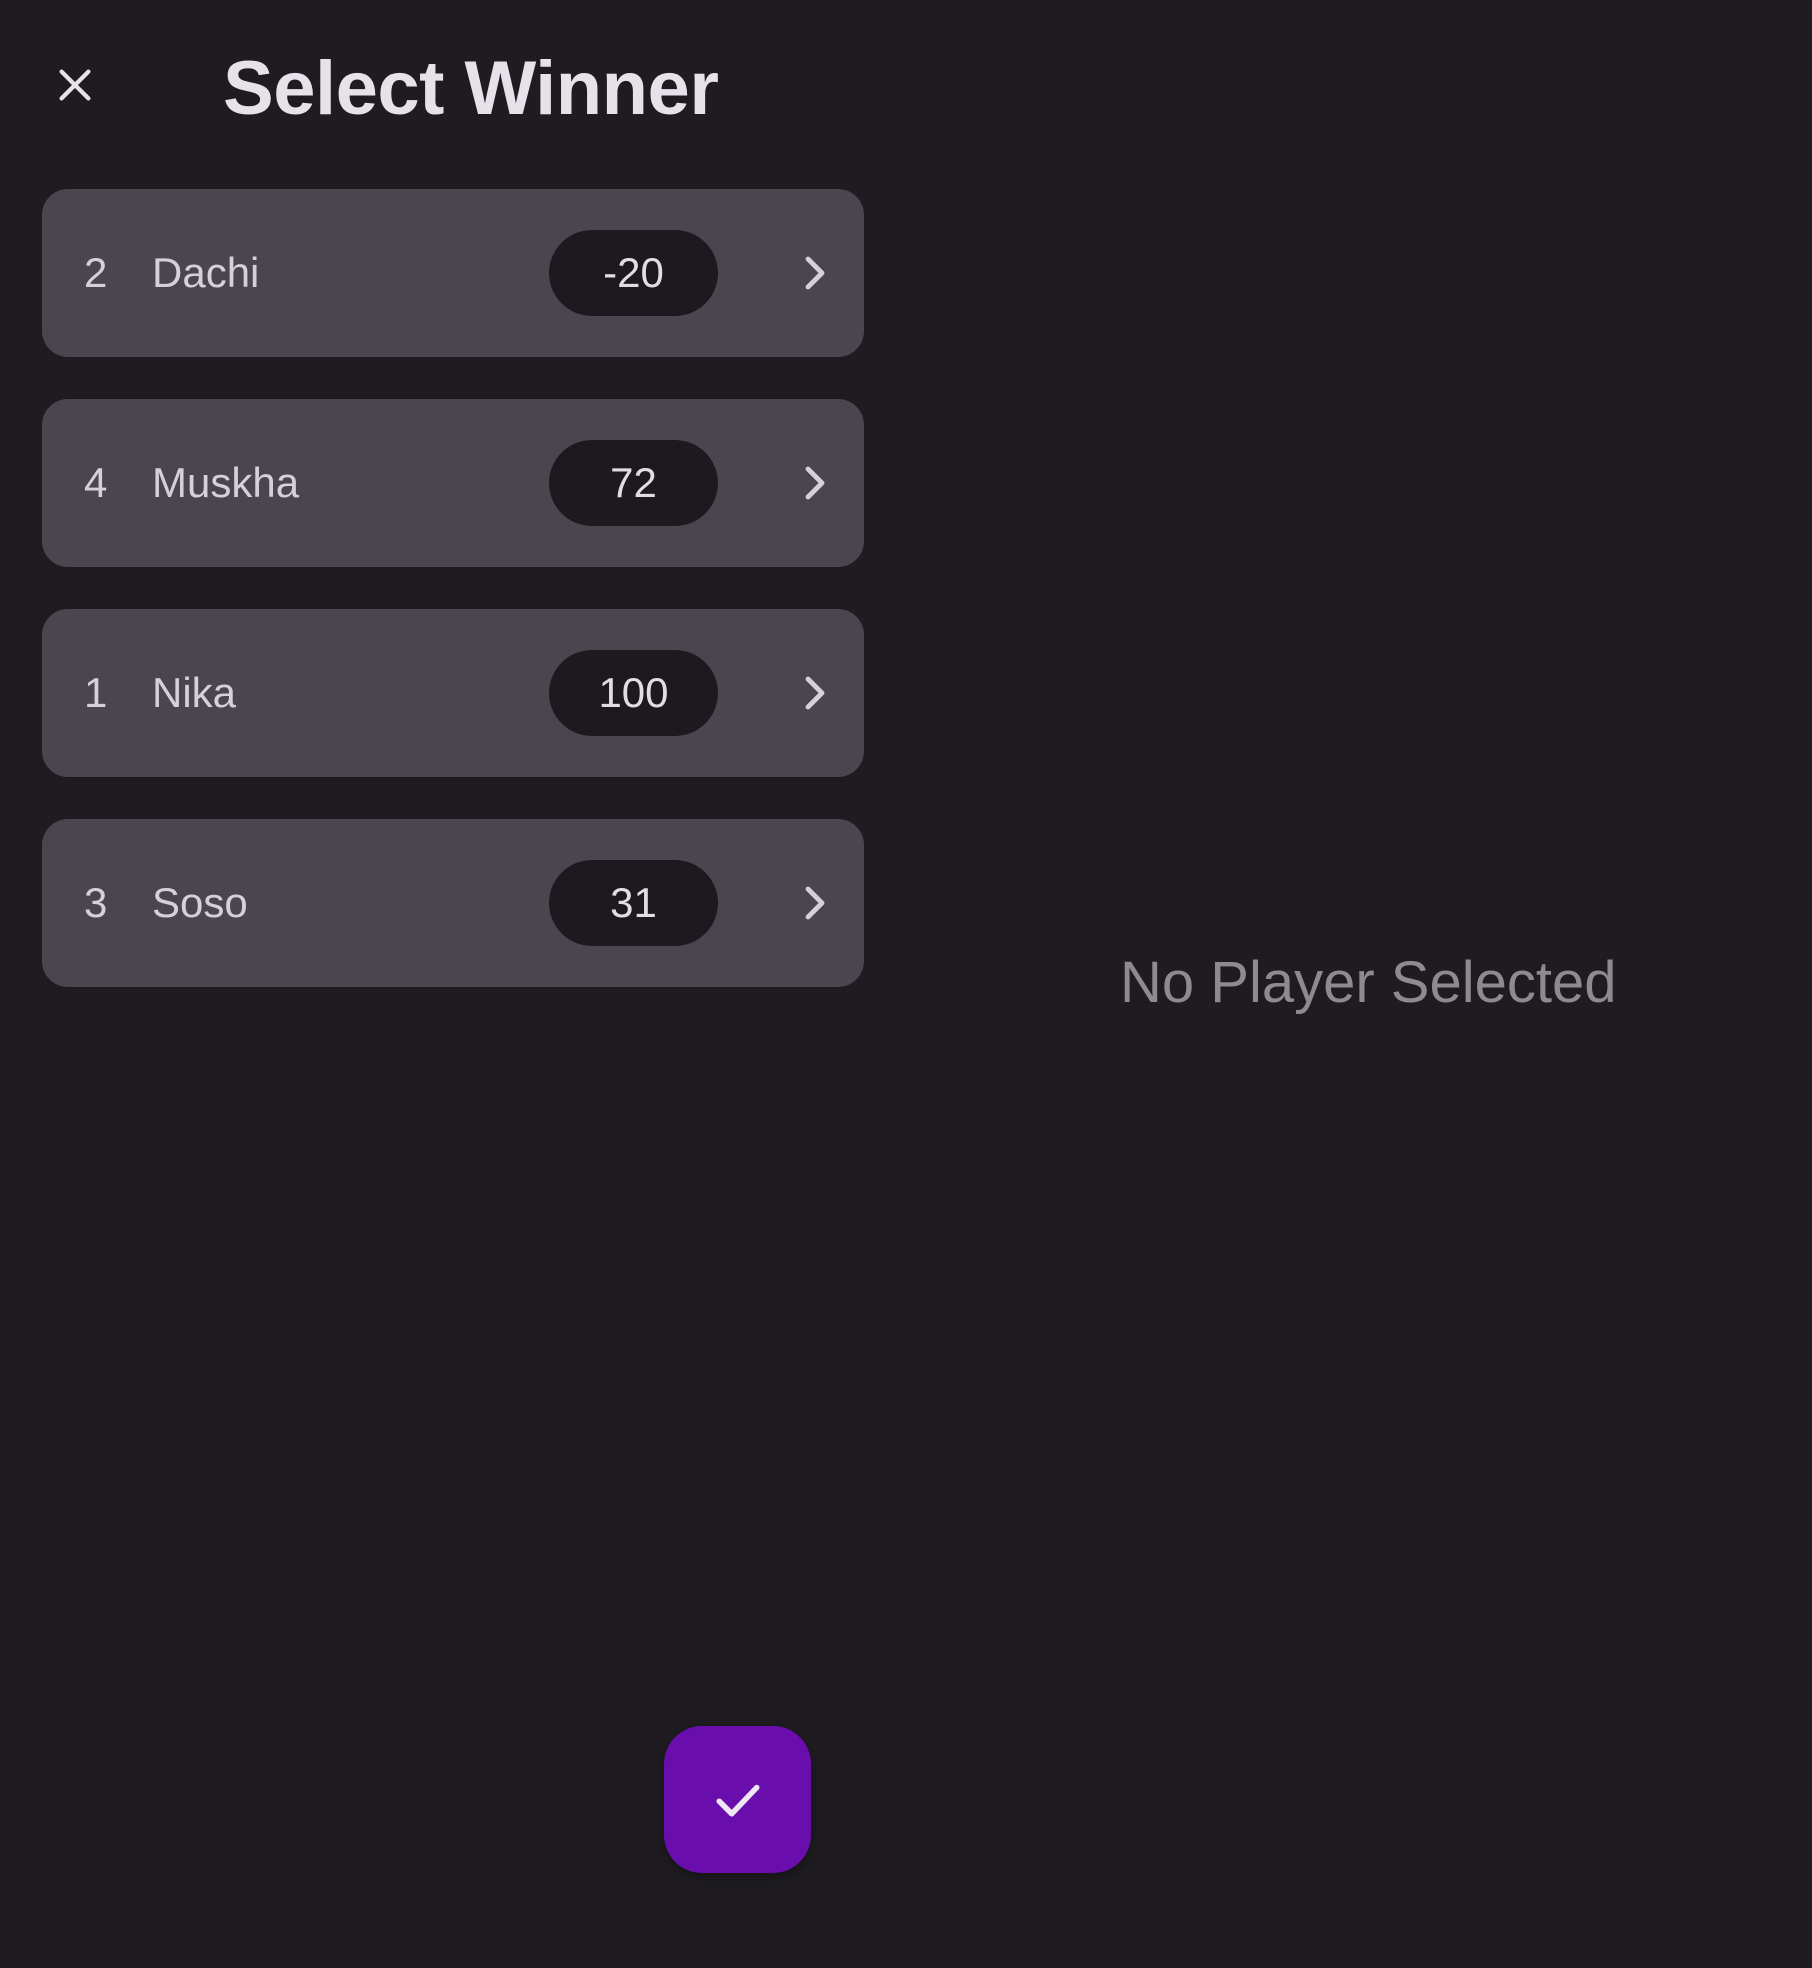 The width and height of the screenshot is (1812, 1968). I want to click on player-name: Nika, so click(194, 692).